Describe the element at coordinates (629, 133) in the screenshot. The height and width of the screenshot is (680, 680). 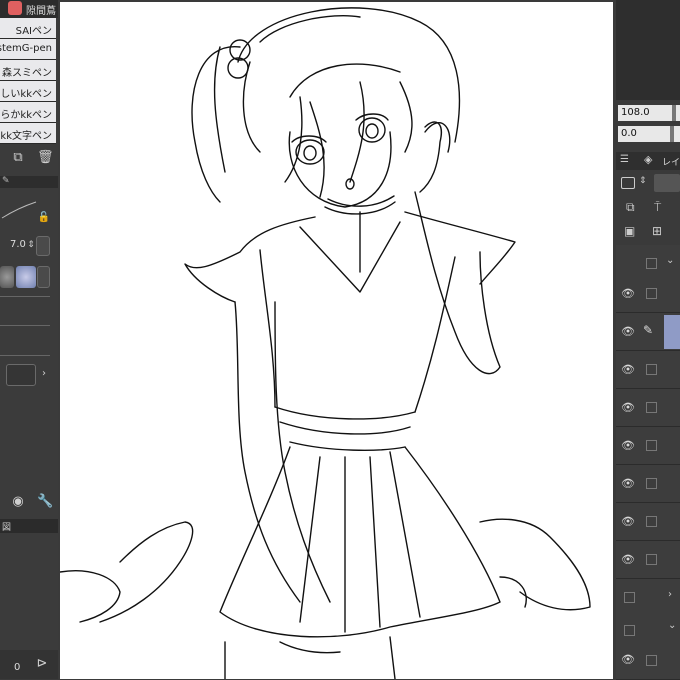
I see `second-value: 0.0` at that location.